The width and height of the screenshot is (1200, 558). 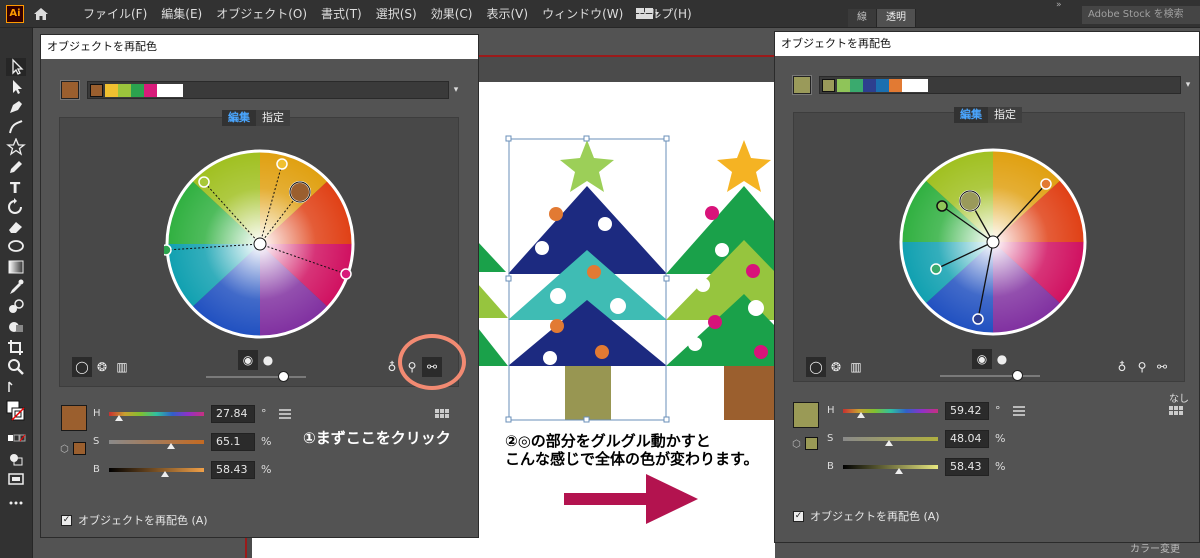 I want to click on collapse-arrows-icon: », so click(x=1059, y=5).